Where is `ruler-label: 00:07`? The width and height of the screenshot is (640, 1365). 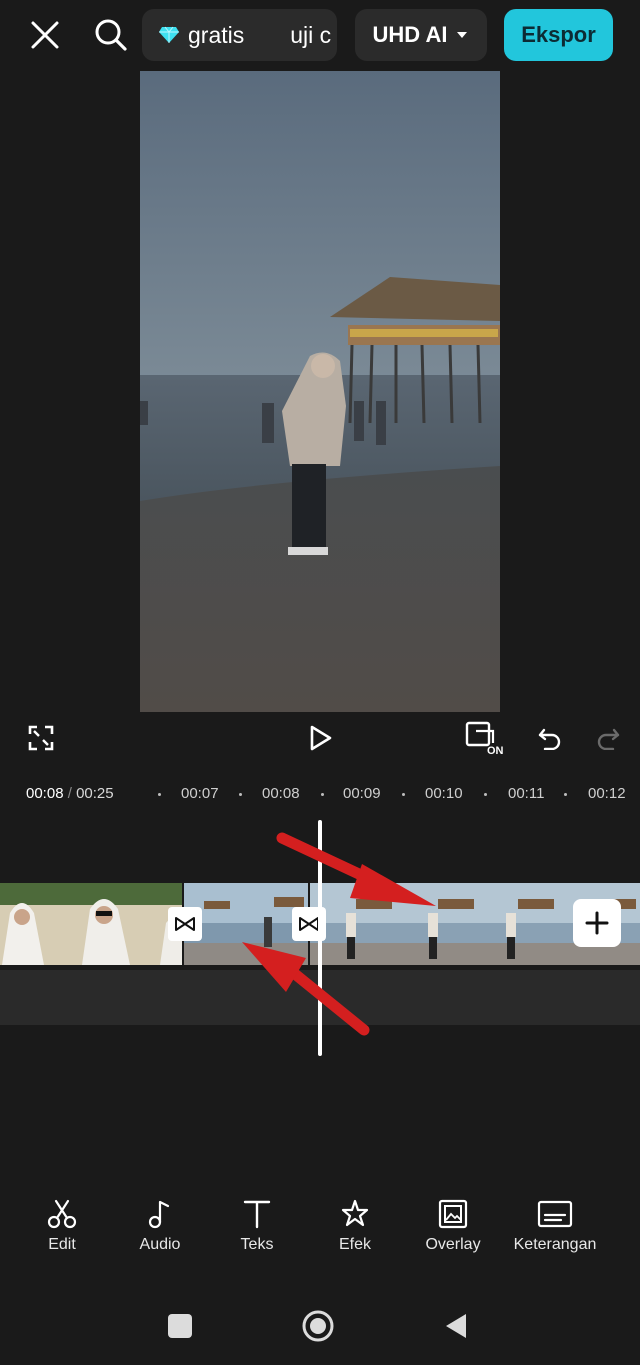
ruler-label: 00:07 is located at coordinates (200, 793).